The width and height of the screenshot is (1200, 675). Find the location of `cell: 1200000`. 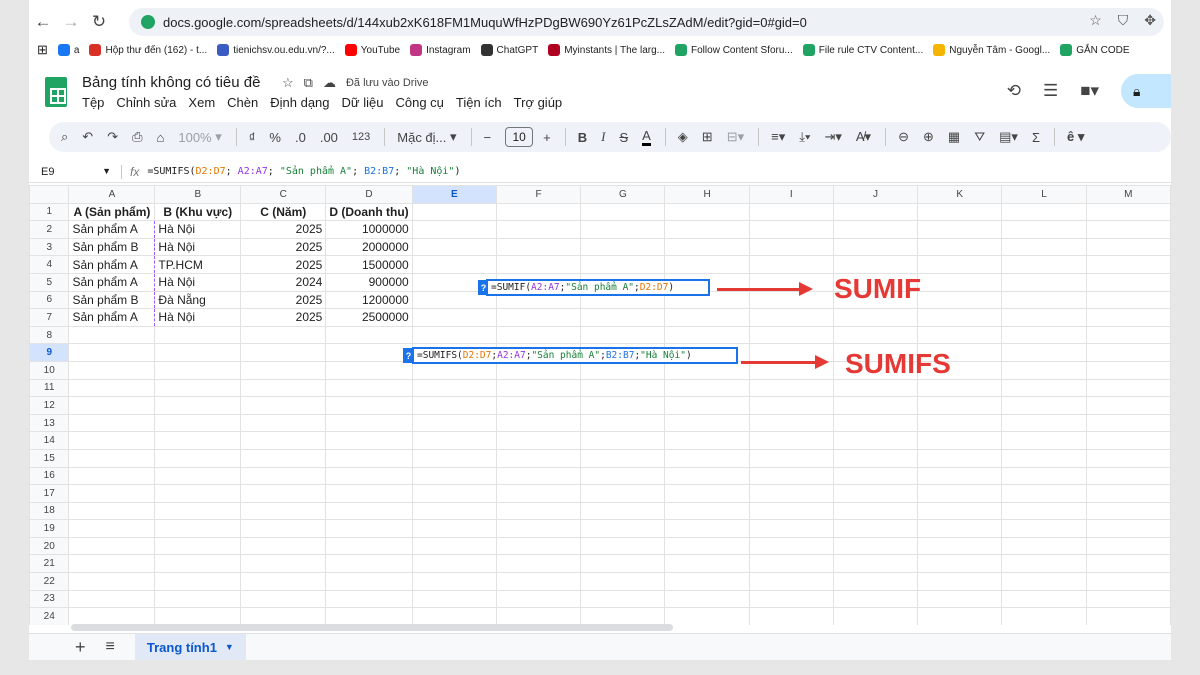

cell: 1200000 is located at coordinates (369, 300).